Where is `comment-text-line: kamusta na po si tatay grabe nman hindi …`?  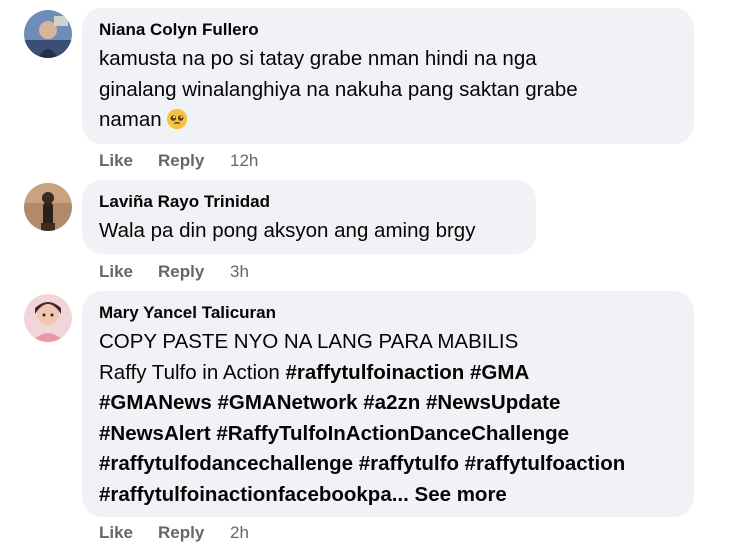
comment-text-line: kamusta na po si tatay grabe nman hindi … is located at coordinates (318, 58).